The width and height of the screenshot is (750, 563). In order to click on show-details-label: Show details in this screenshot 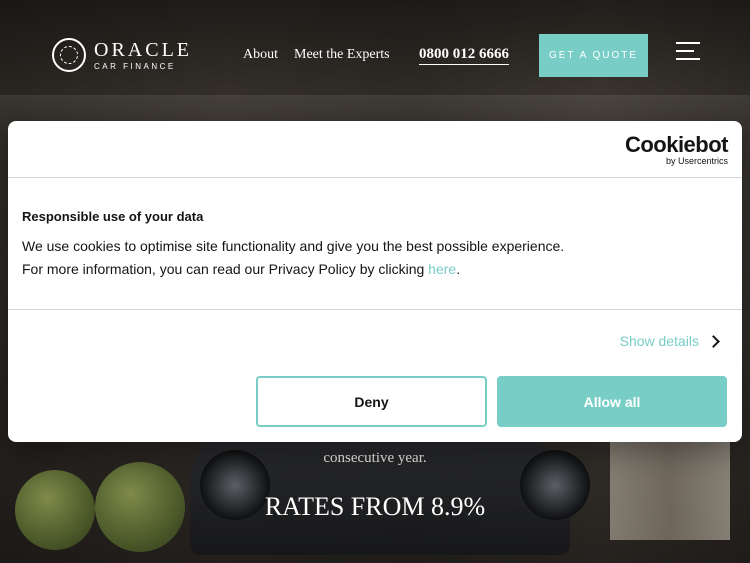, I will do `click(659, 341)`.